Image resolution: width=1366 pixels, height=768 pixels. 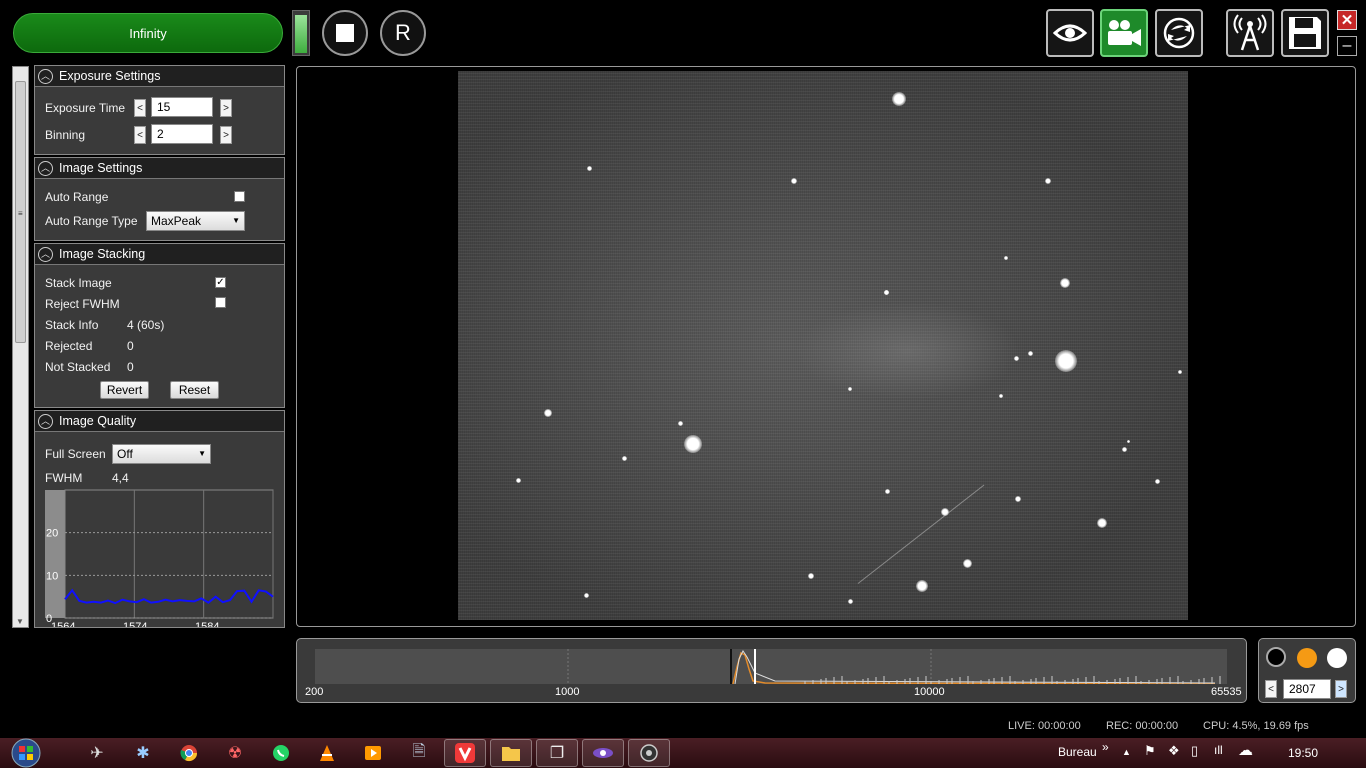 What do you see at coordinates (239, 196) in the screenshot?
I see `auto-range-checkbox` at bounding box center [239, 196].